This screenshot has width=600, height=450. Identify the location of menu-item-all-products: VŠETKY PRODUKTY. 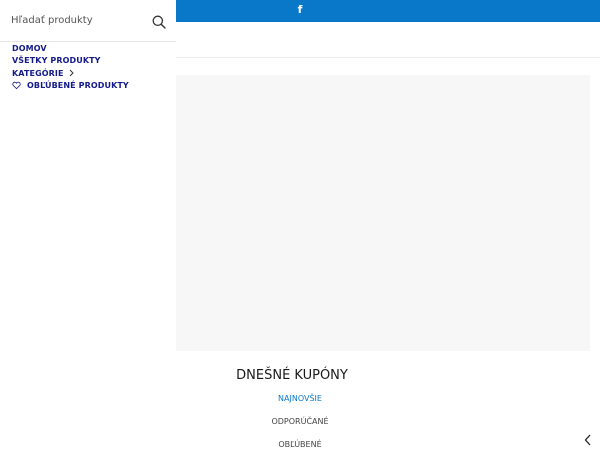
(88, 61).